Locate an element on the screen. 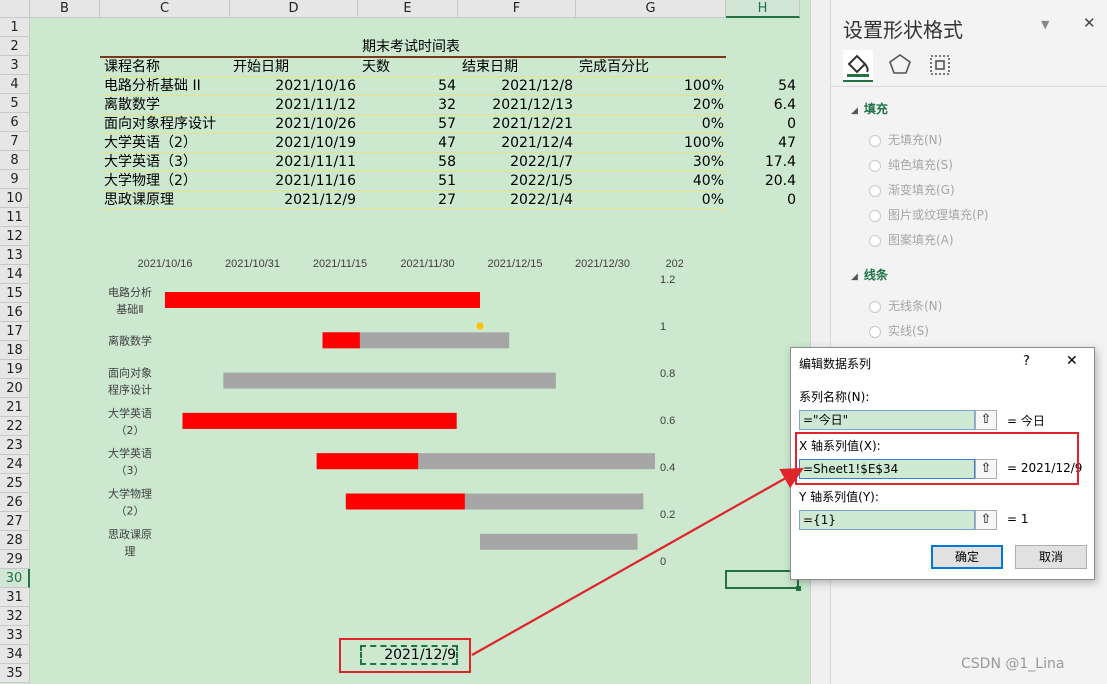 This screenshot has height=684, width=1107. annotation-arrow is located at coordinates (637, 561).